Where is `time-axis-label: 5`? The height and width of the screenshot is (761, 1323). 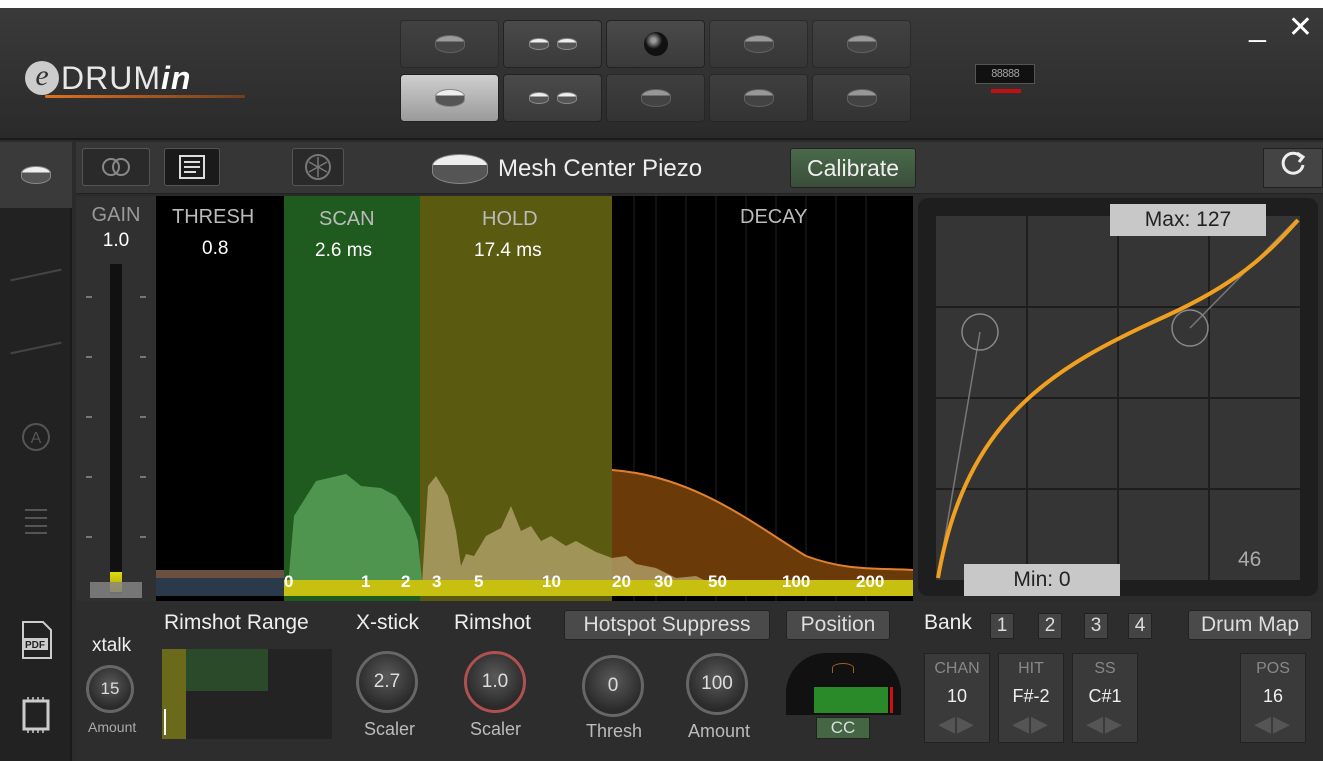 time-axis-label: 5 is located at coordinates (479, 581).